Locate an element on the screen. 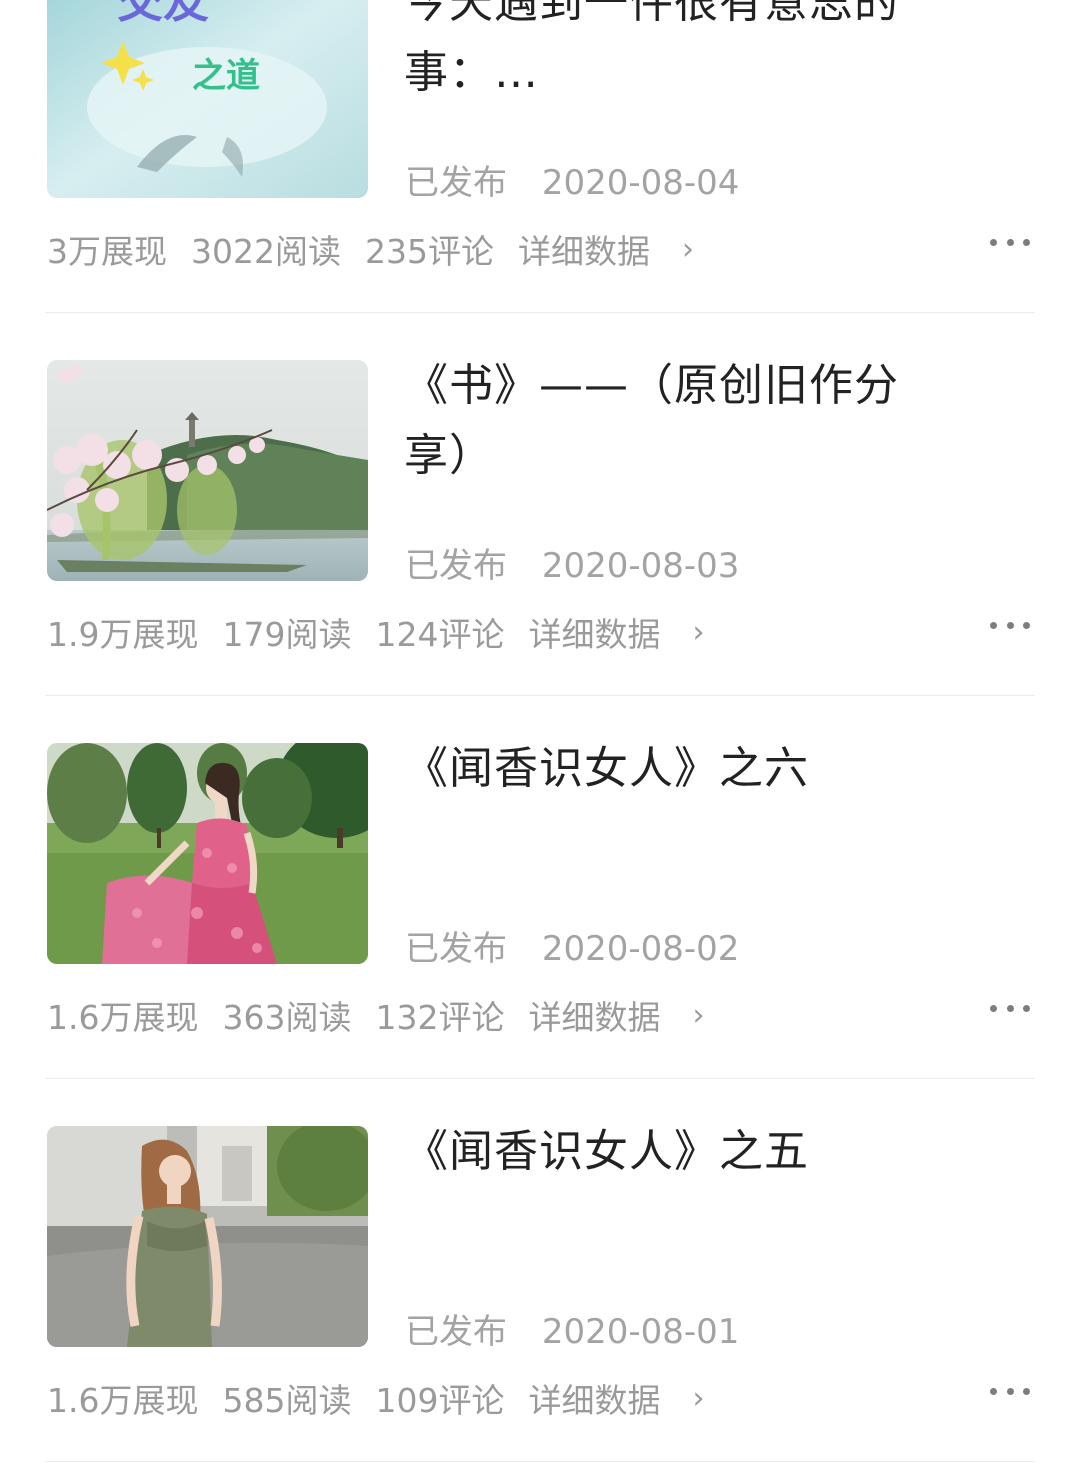  impressions-count: 3万展现 is located at coordinates (107, 251).